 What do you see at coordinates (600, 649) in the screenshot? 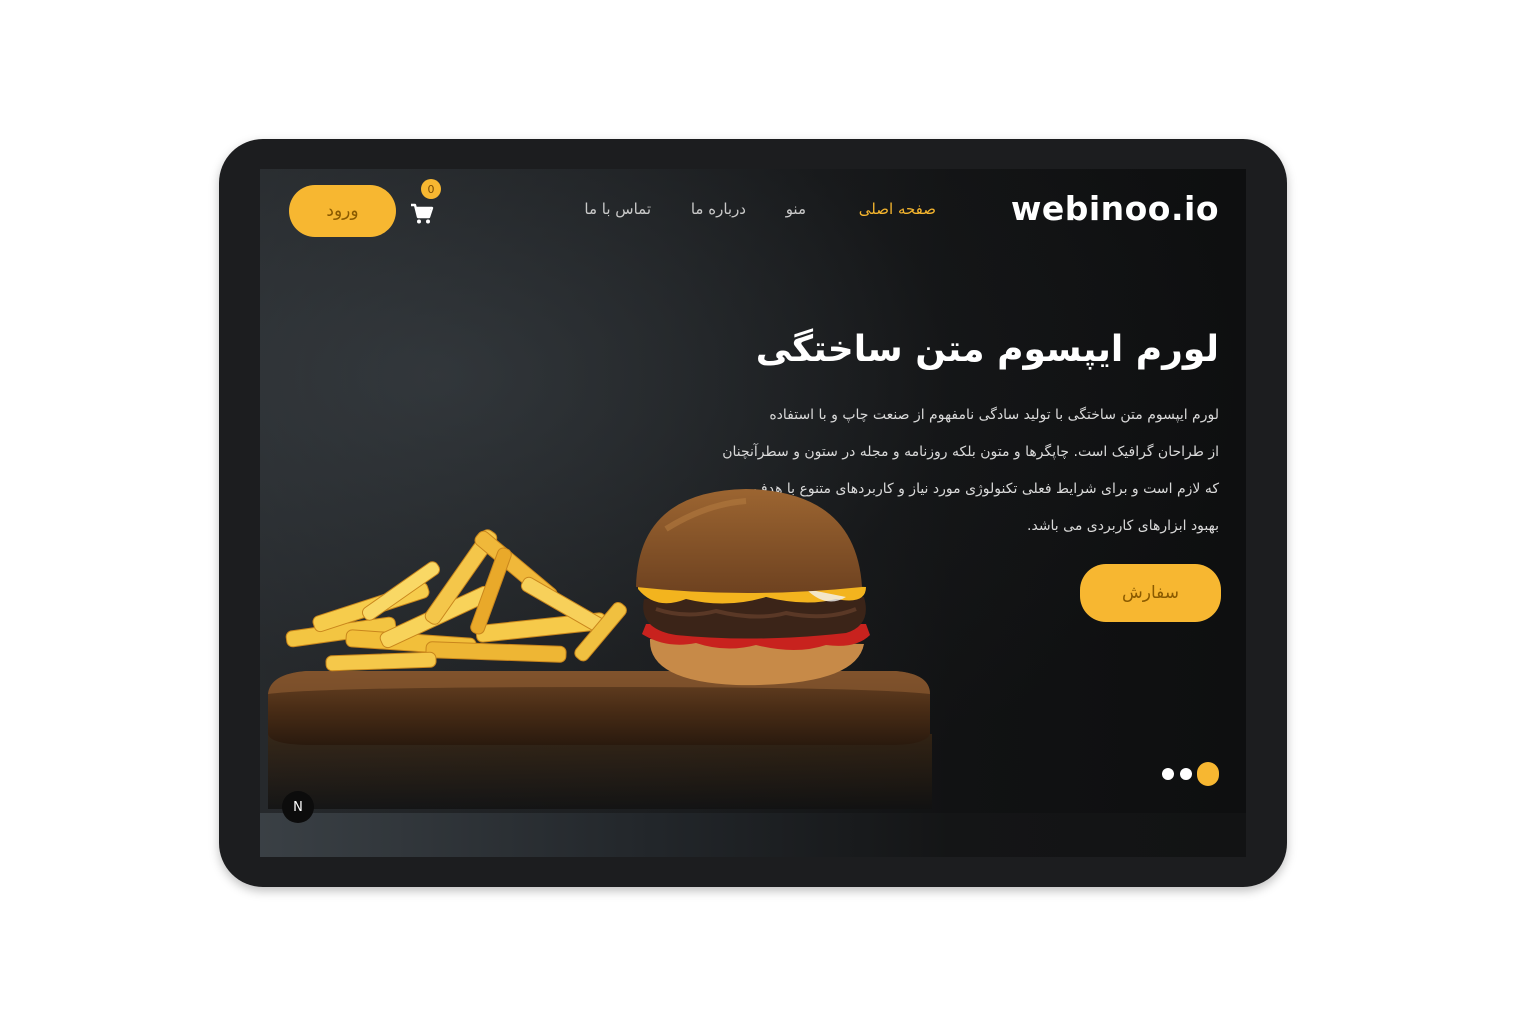
I see `burger-and-fries-image` at bounding box center [600, 649].